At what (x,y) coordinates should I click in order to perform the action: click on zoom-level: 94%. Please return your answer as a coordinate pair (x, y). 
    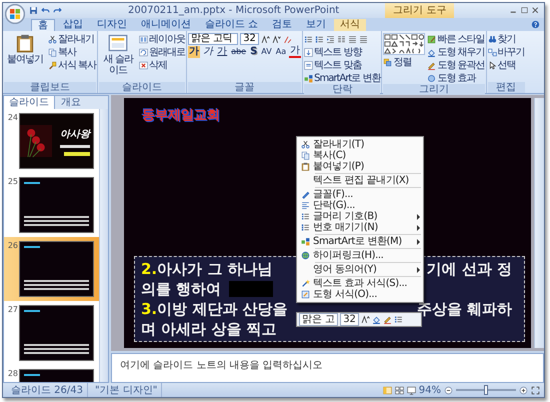
    Looking at the image, I should click on (429, 390).